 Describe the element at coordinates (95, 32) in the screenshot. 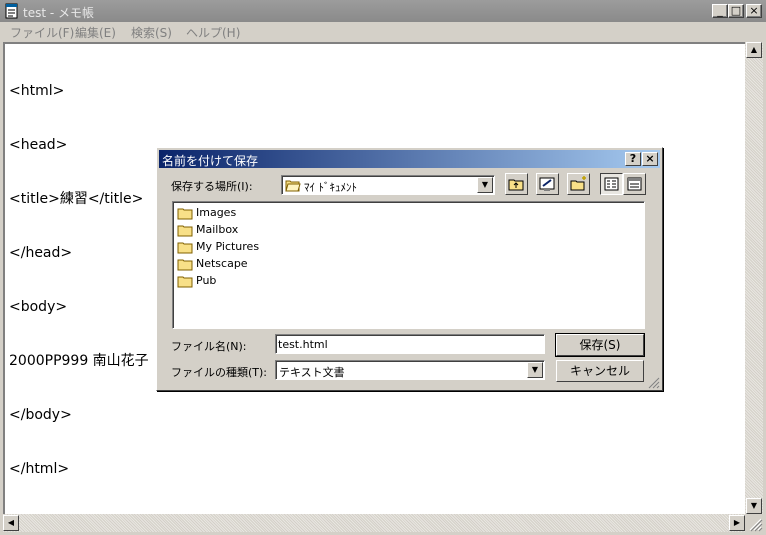

I see `menu-edit: 編集(E)` at that location.